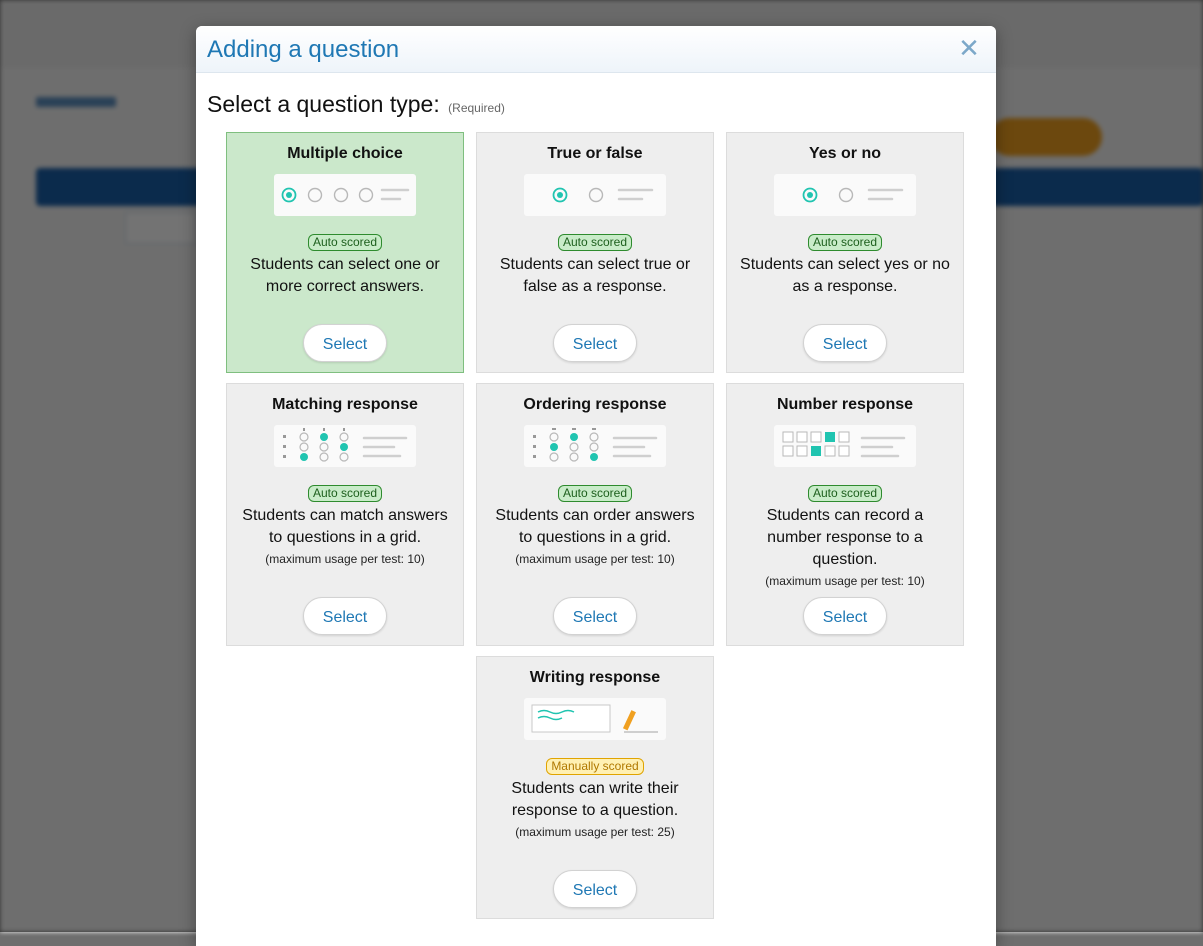 This screenshot has width=1203, height=946. What do you see at coordinates (303, 49) in the screenshot?
I see `modal-title: Adding a question` at bounding box center [303, 49].